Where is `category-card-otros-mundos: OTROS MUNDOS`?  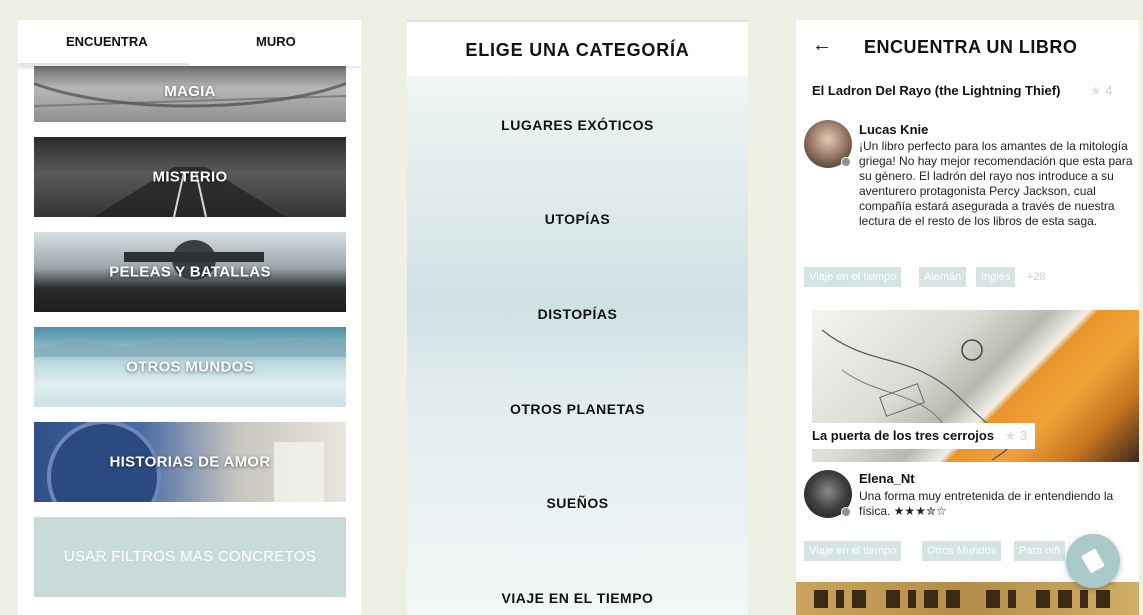
category-card-otros-mundos: OTROS MUNDOS is located at coordinates (190, 367).